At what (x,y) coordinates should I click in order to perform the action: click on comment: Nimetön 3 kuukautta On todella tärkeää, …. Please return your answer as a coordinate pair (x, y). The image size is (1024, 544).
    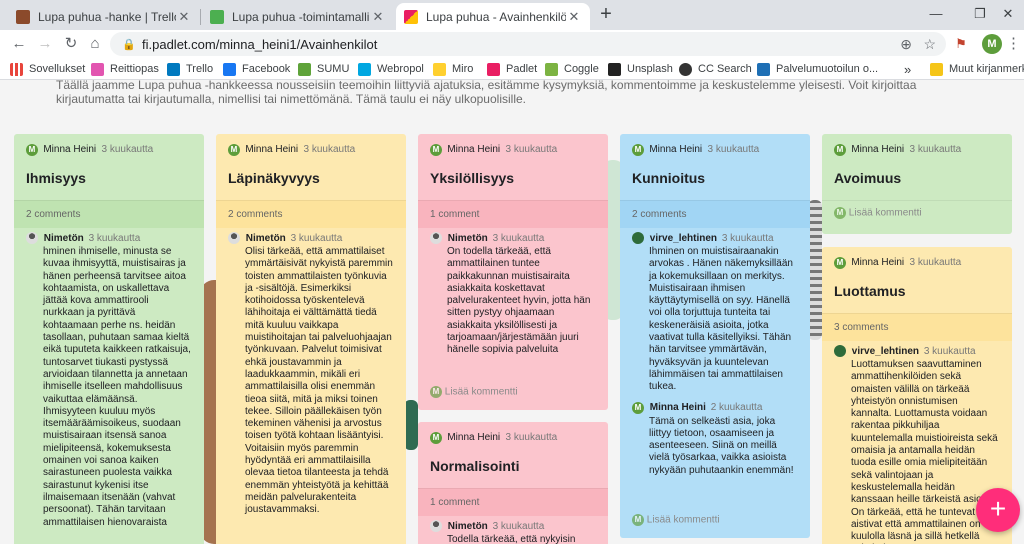
    Looking at the image, I should click on (513, 295).